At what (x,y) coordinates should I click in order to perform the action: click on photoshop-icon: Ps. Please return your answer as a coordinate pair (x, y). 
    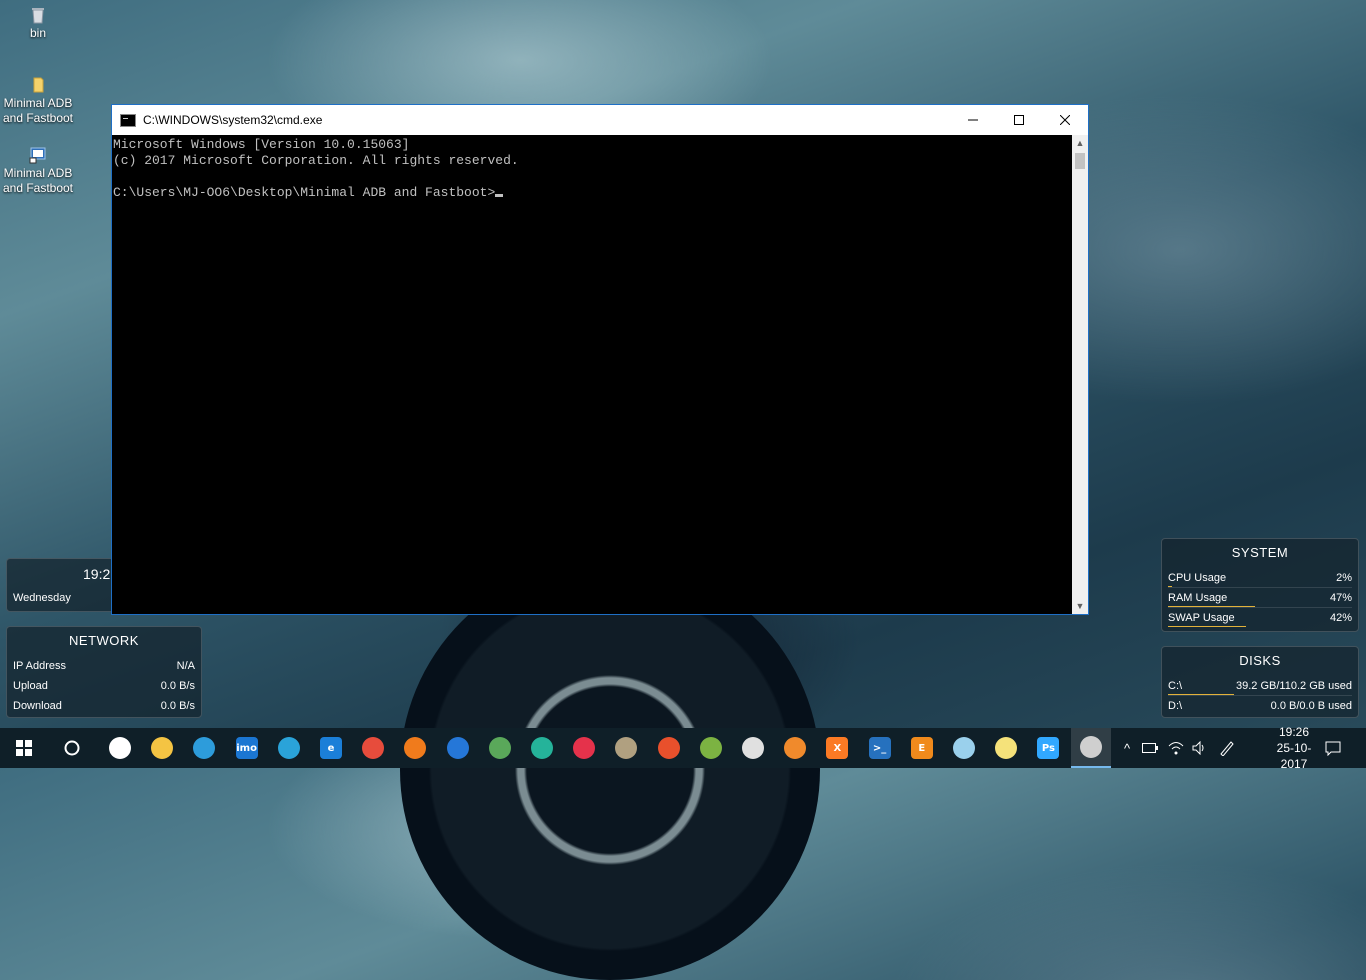
    Looking at the image, I should click on (1048, 748).